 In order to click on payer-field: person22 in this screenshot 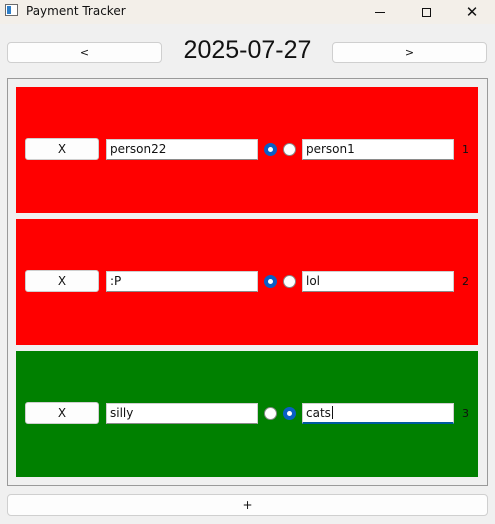, I will do `click(182, 149)`.